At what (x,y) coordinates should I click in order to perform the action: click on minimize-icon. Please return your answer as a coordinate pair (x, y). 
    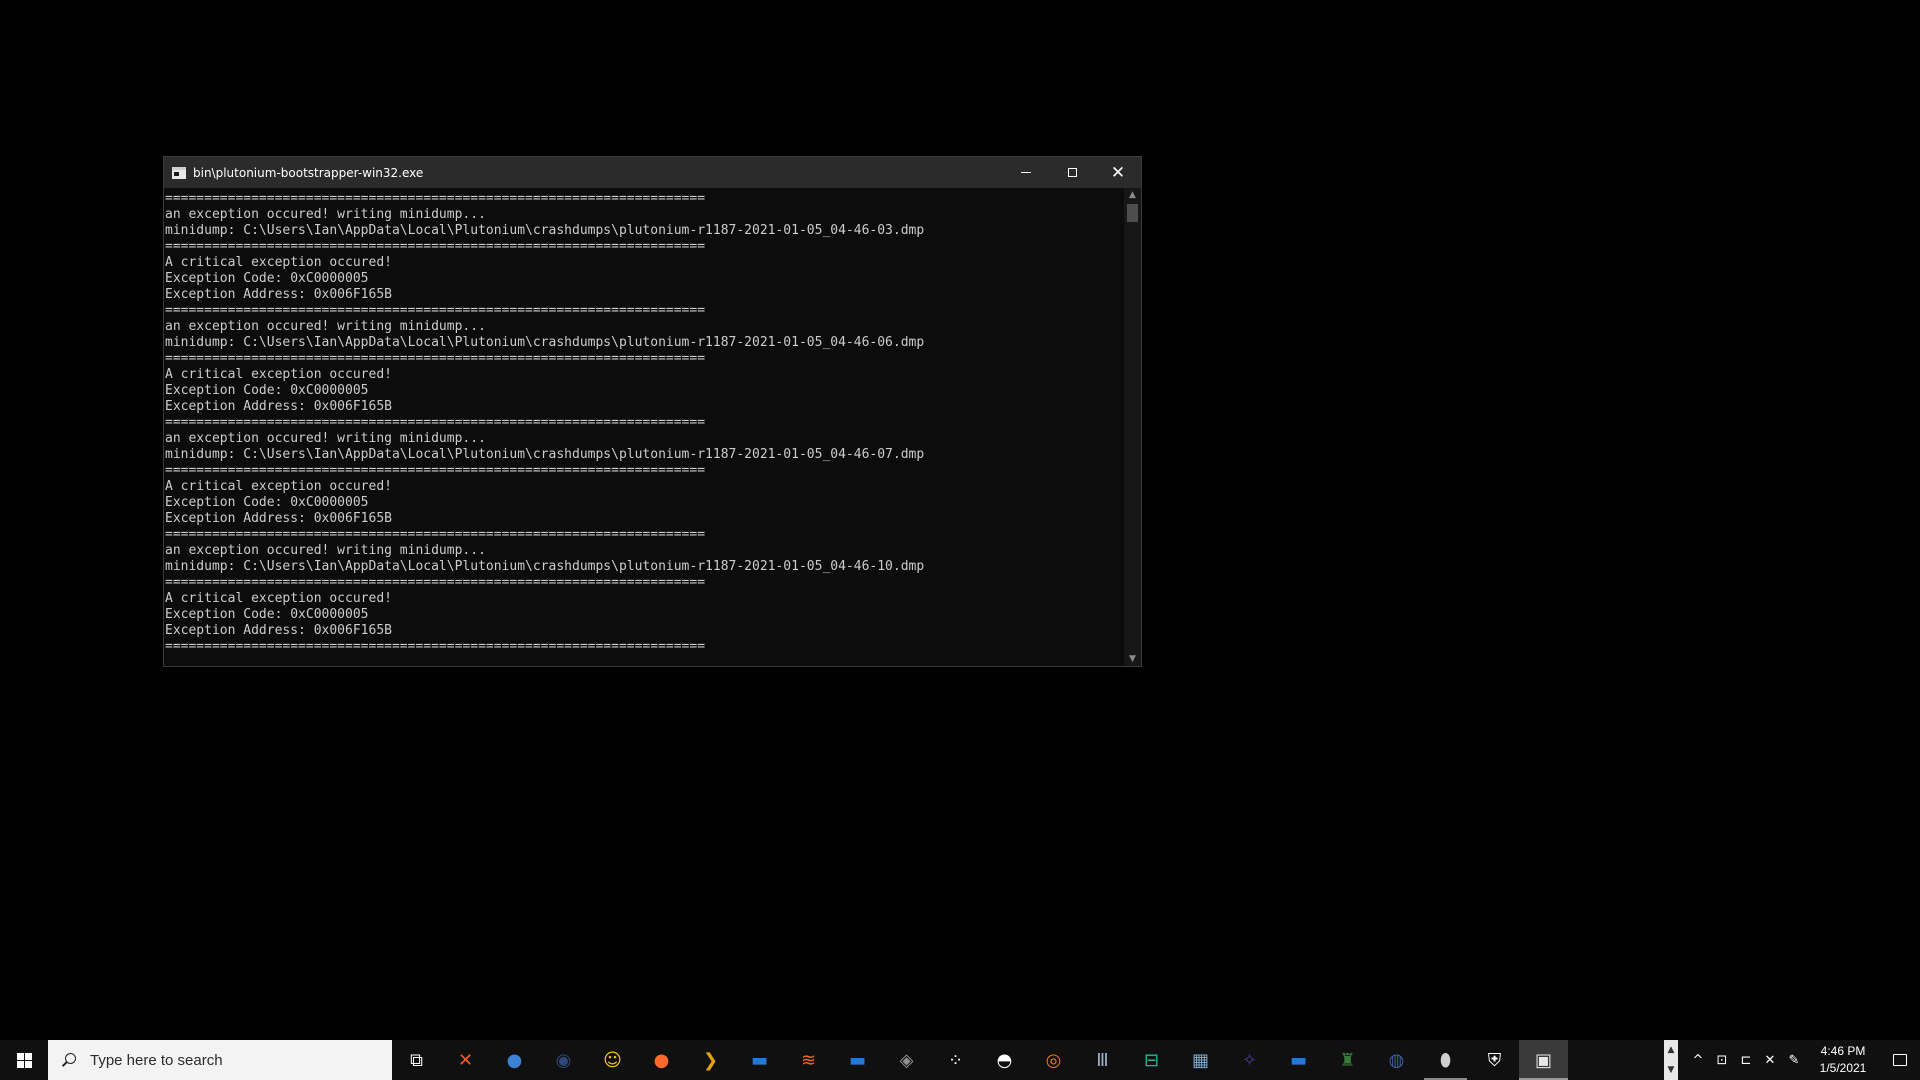
    Looking at the image, I should click on (1026, 172).